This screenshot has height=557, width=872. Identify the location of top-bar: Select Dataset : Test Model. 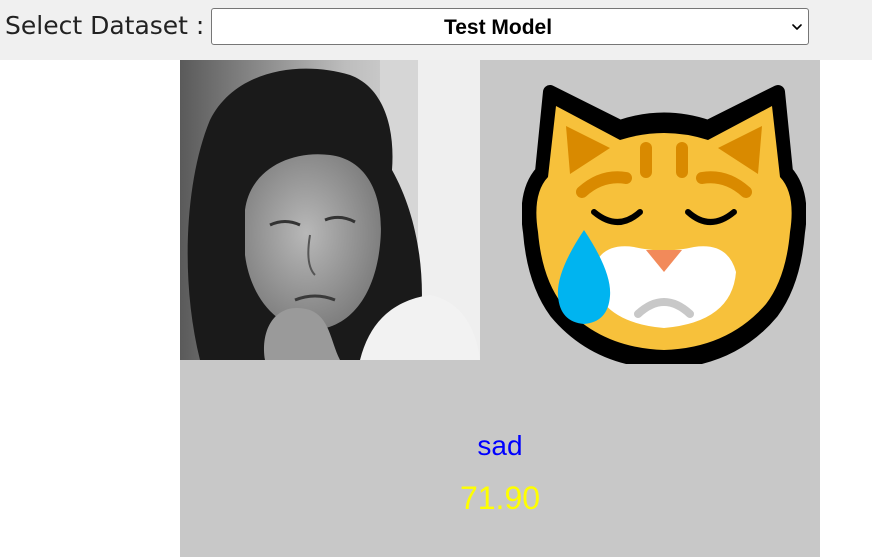
(436, 30).